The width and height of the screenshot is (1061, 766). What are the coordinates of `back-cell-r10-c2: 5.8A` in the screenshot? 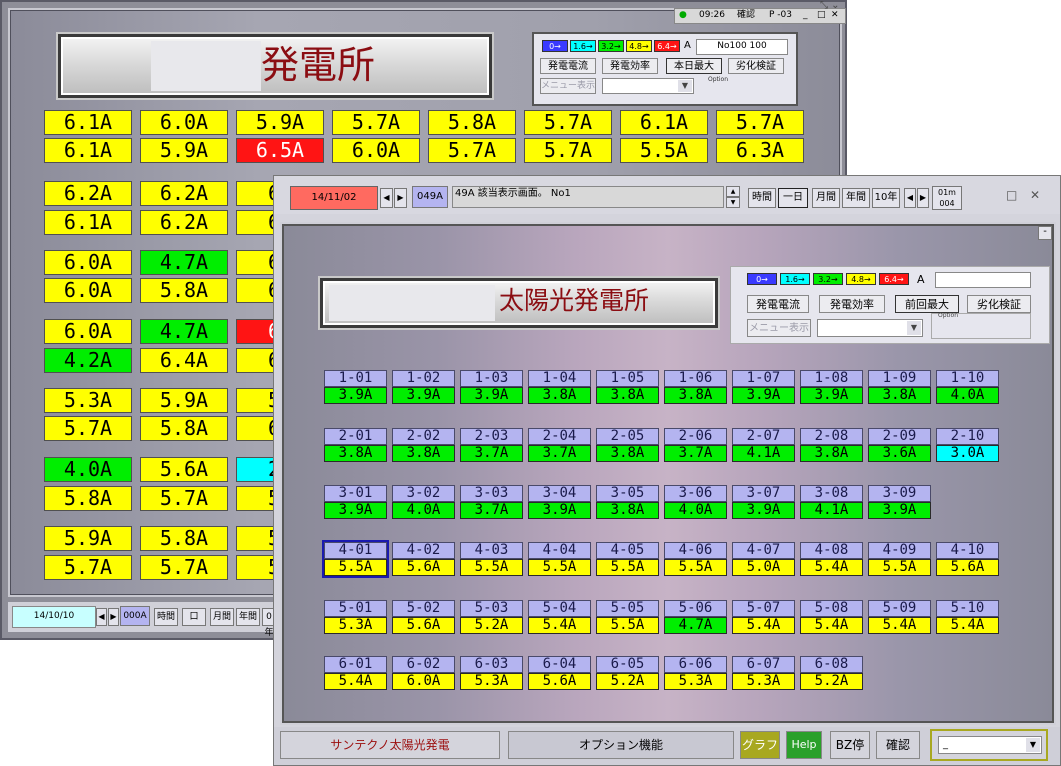 It's located at (184, 428).